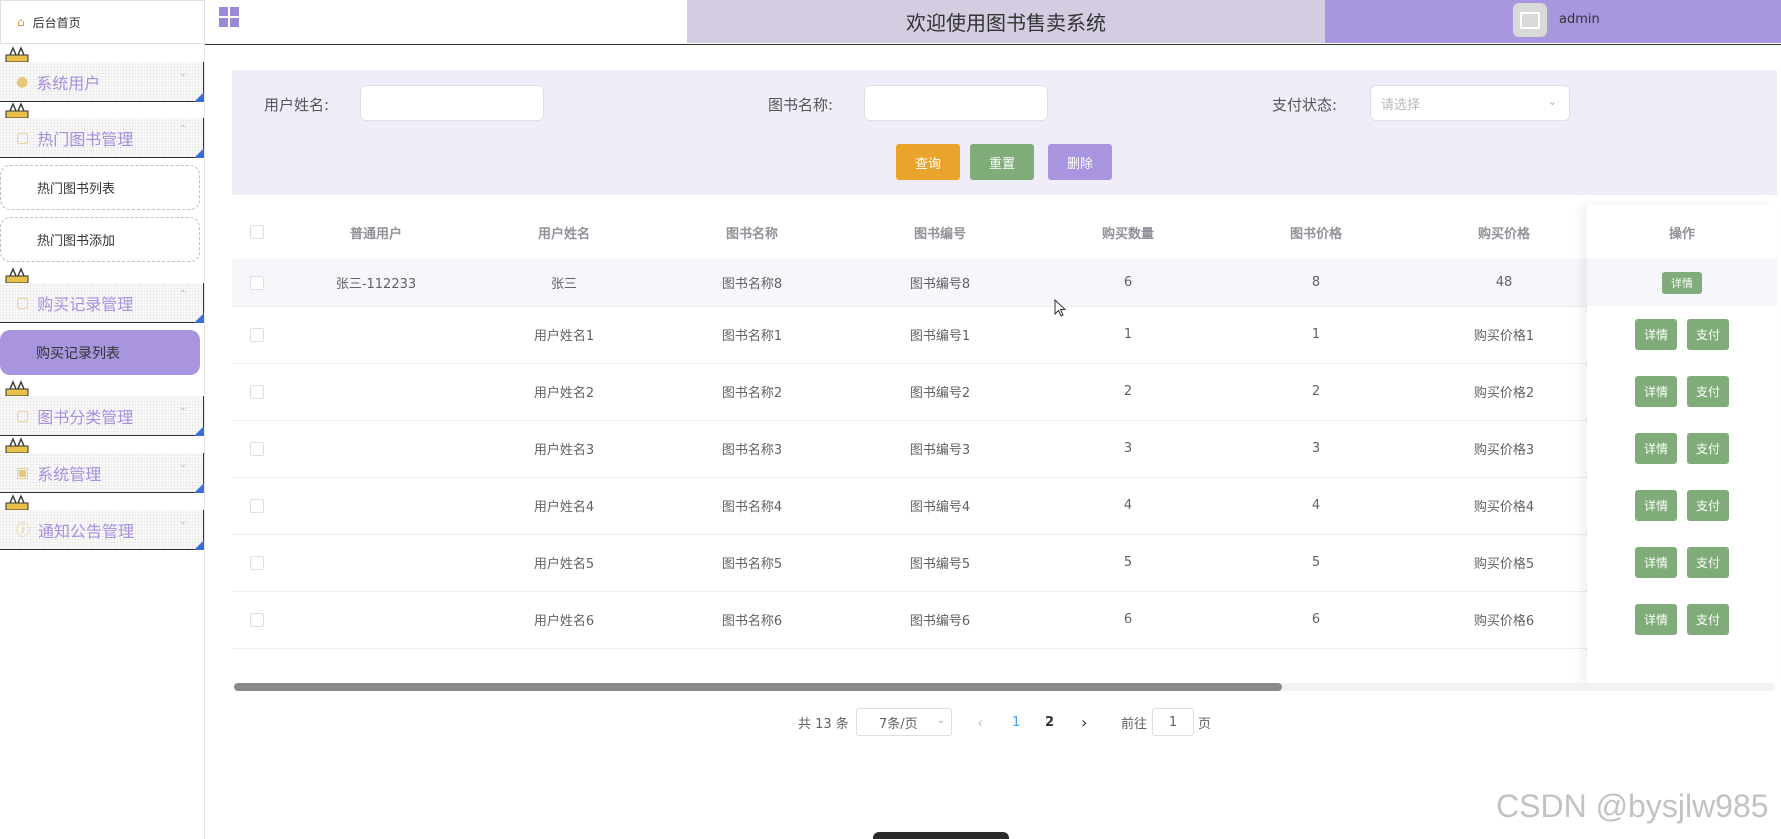  I want to click on next-page-button: ›, so click(1084, 722).